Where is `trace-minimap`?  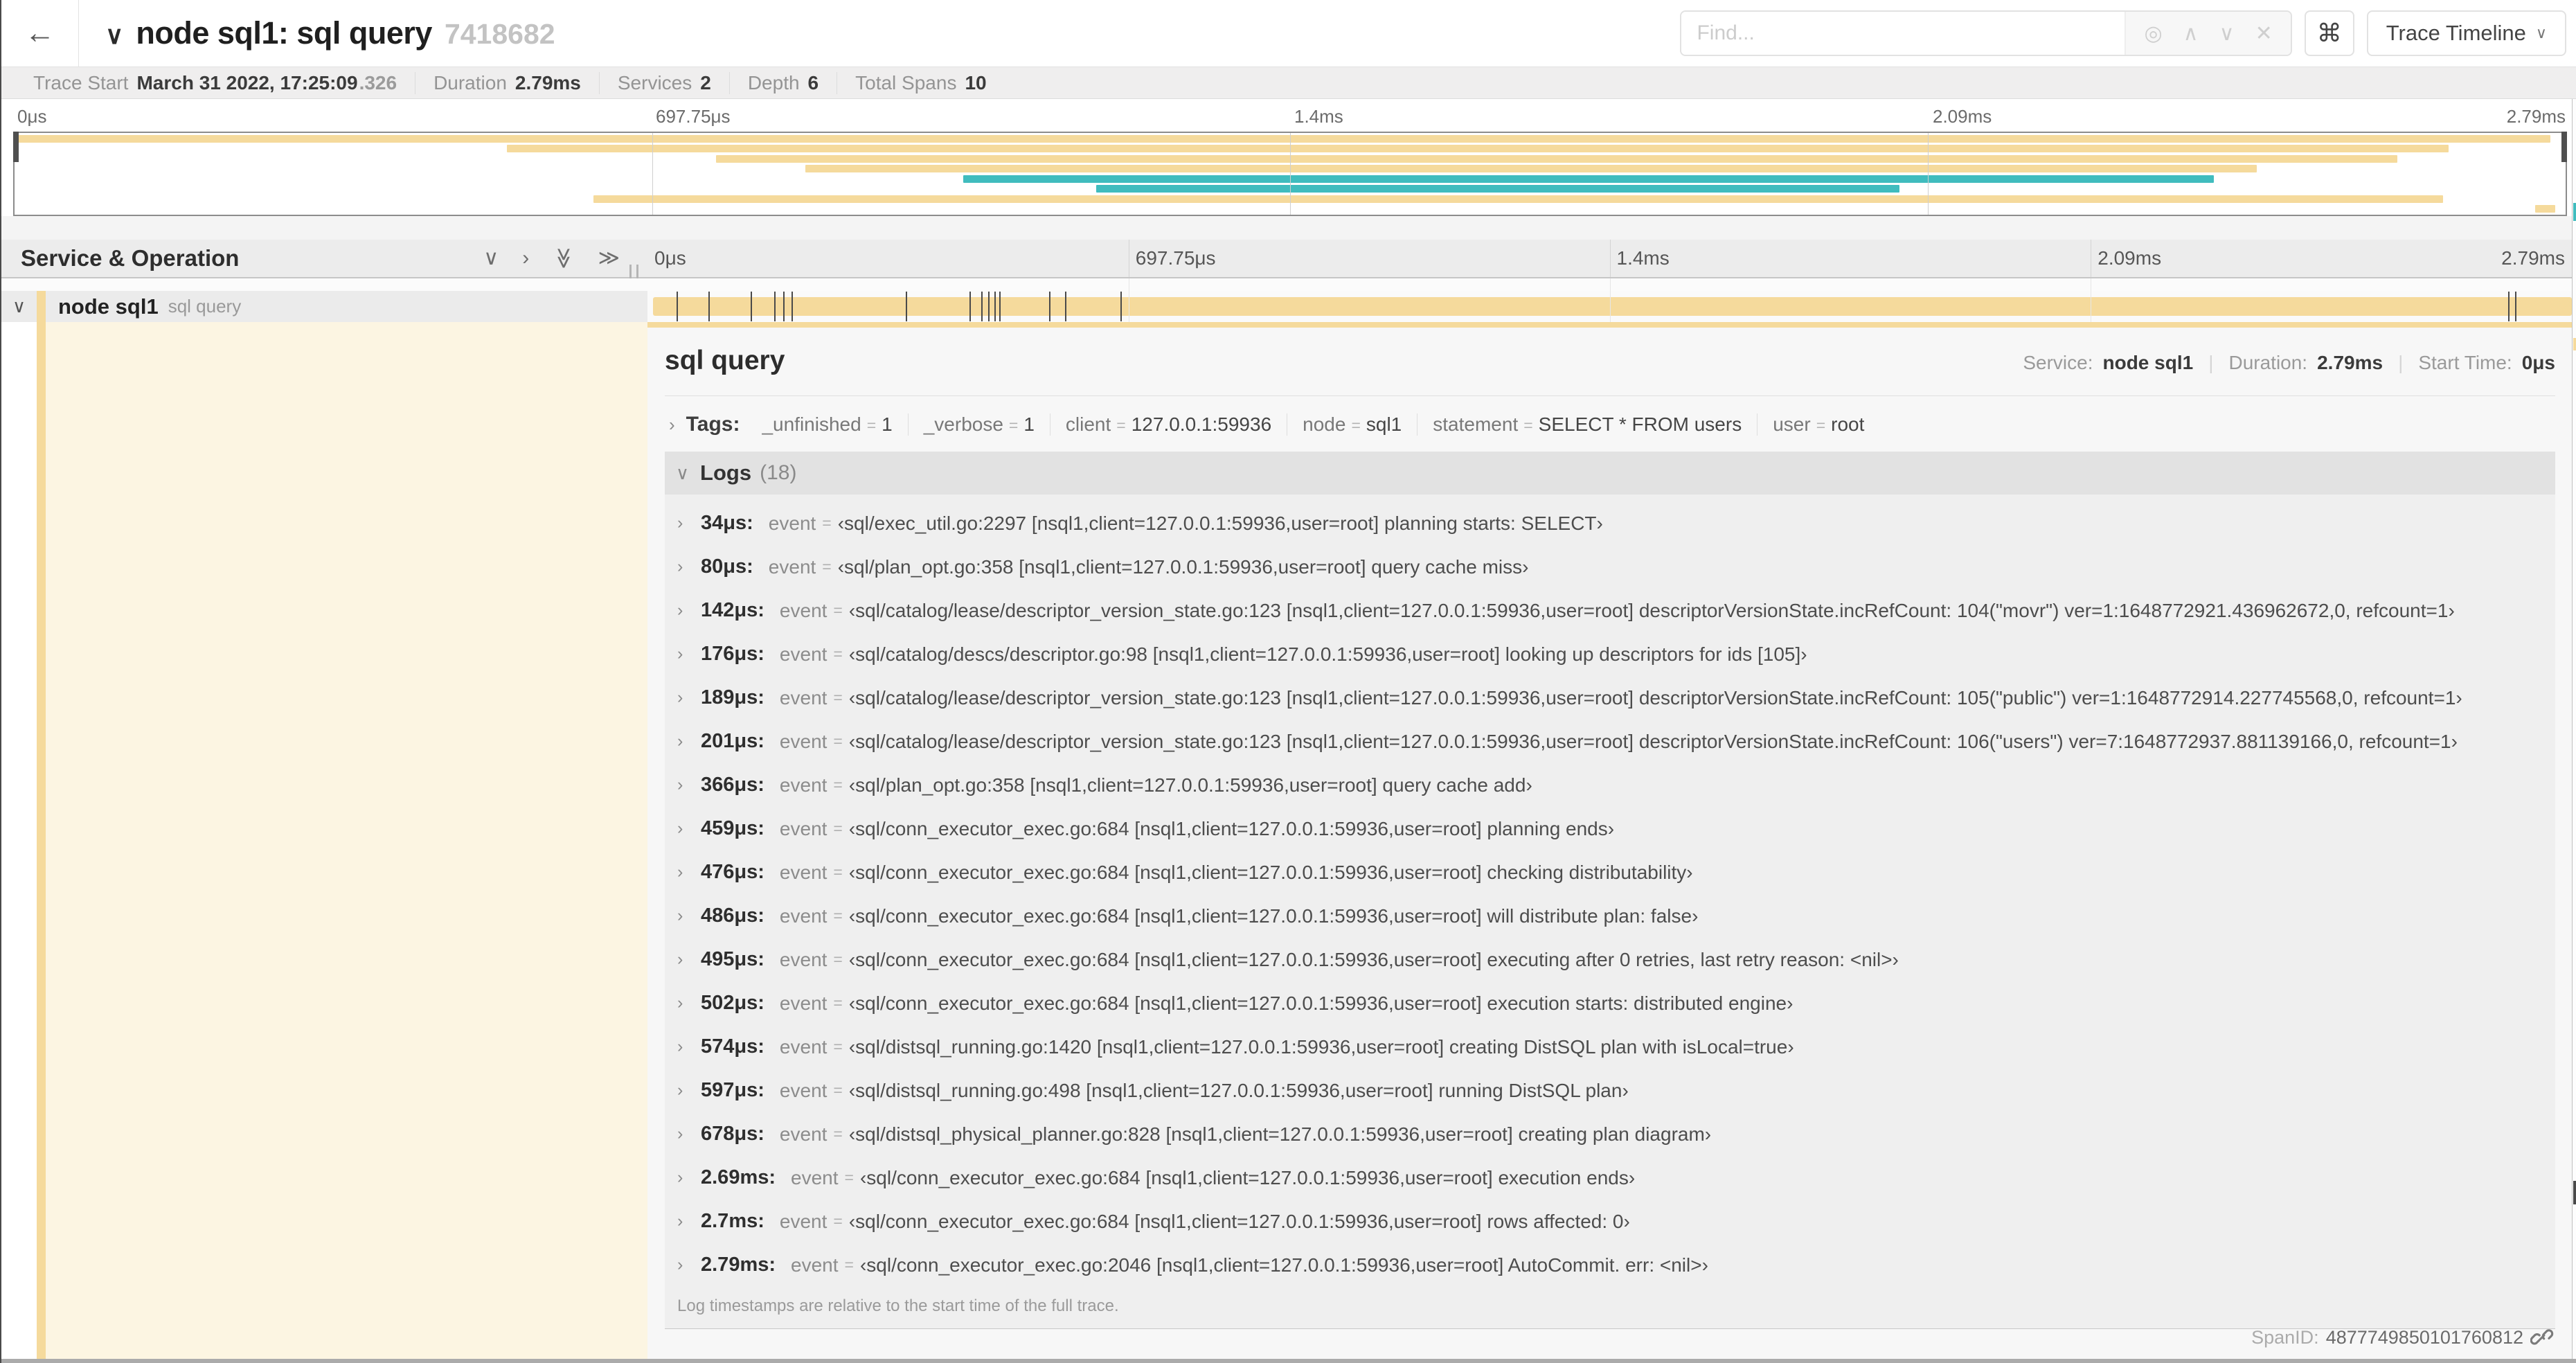
trace-minimap is located at coordinates (1290, 174).